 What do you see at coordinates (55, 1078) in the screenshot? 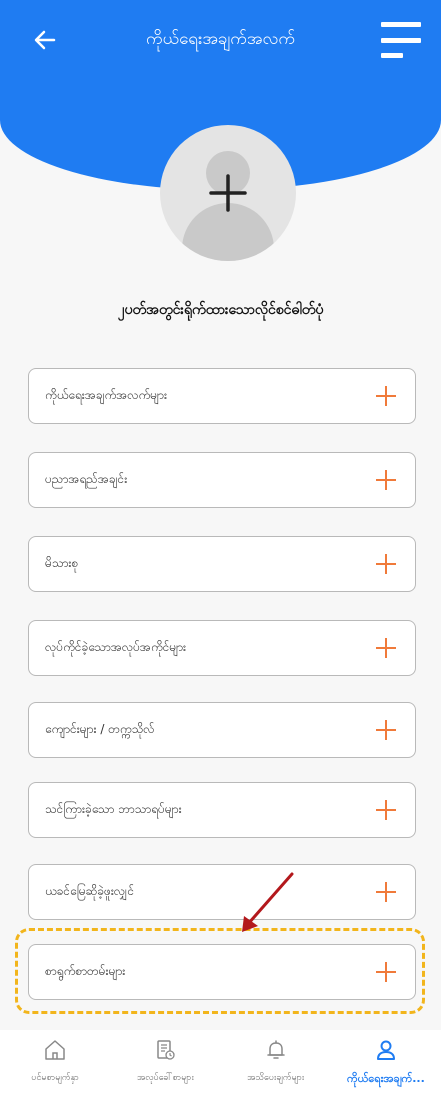
I see `nav-label: ပင်မစာမျက်နှာ` at bounding box center [55, 1078].